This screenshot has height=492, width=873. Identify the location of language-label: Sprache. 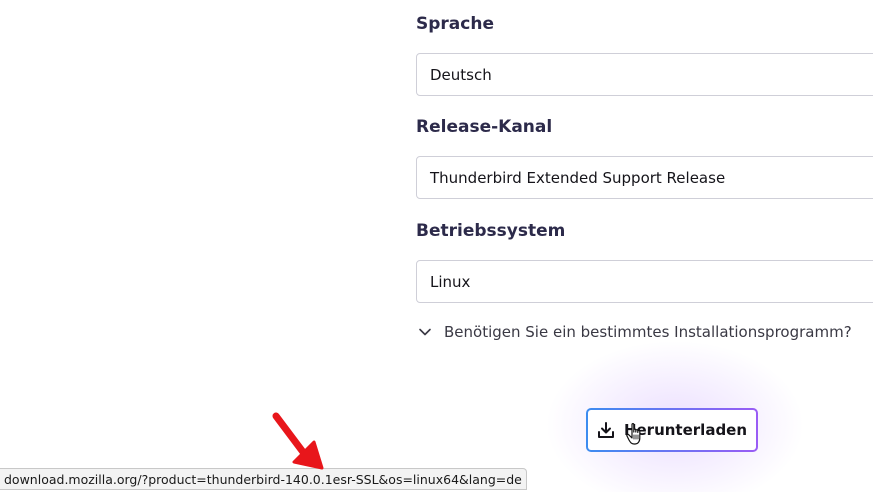
(455, 24).